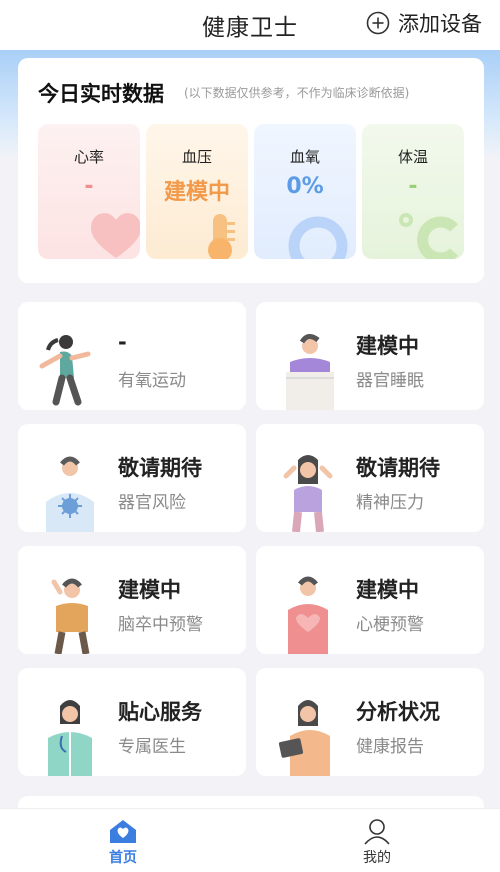 Image resolution: width=500 pixels, height=872 pixels. What do you see at coordinates (70, 494) in the screenshot?
I see `virus-person-figure` at bounding box center [70, 494].